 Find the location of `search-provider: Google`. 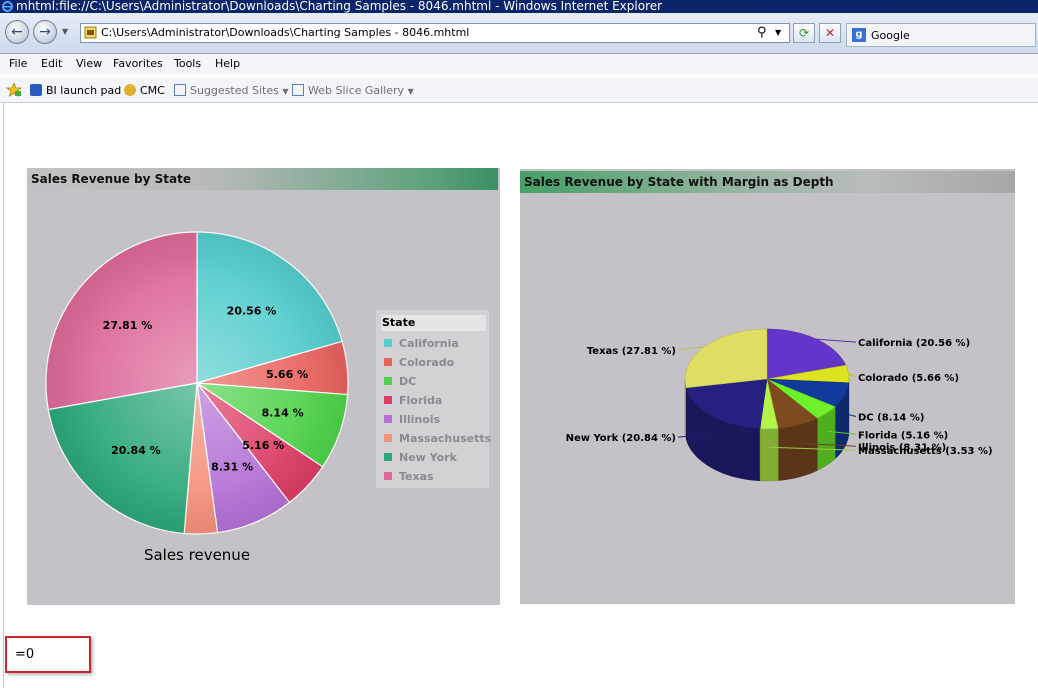

search-provider: Google is located at coordinates (890, 35).